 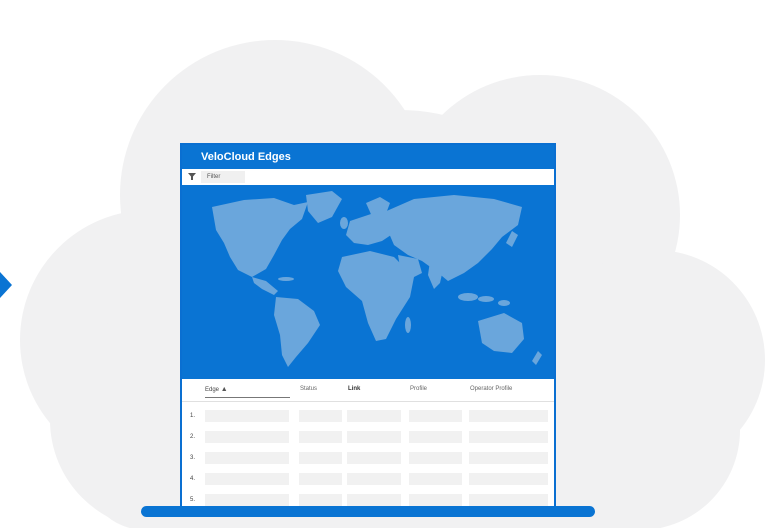 I want to click on column-header-profile: Profile, so click(x=418, y=389).